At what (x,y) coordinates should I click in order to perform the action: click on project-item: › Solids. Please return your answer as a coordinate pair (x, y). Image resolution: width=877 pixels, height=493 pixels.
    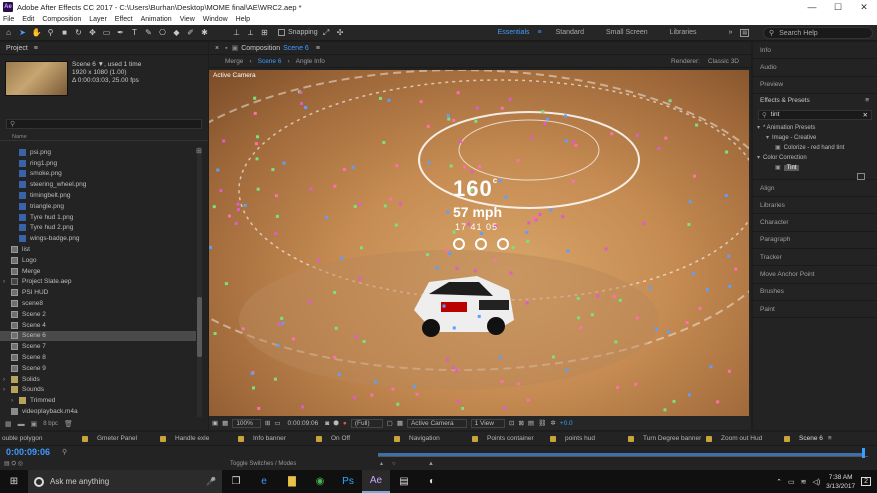
    Looking at the image, I should click on (98, 379).